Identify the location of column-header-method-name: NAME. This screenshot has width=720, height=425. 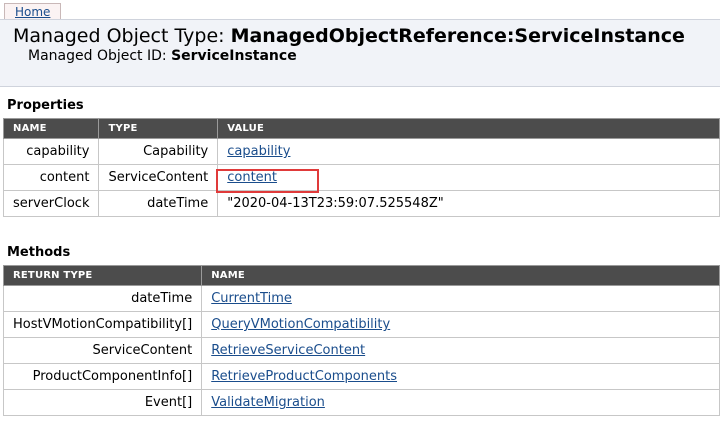
(460, 275).